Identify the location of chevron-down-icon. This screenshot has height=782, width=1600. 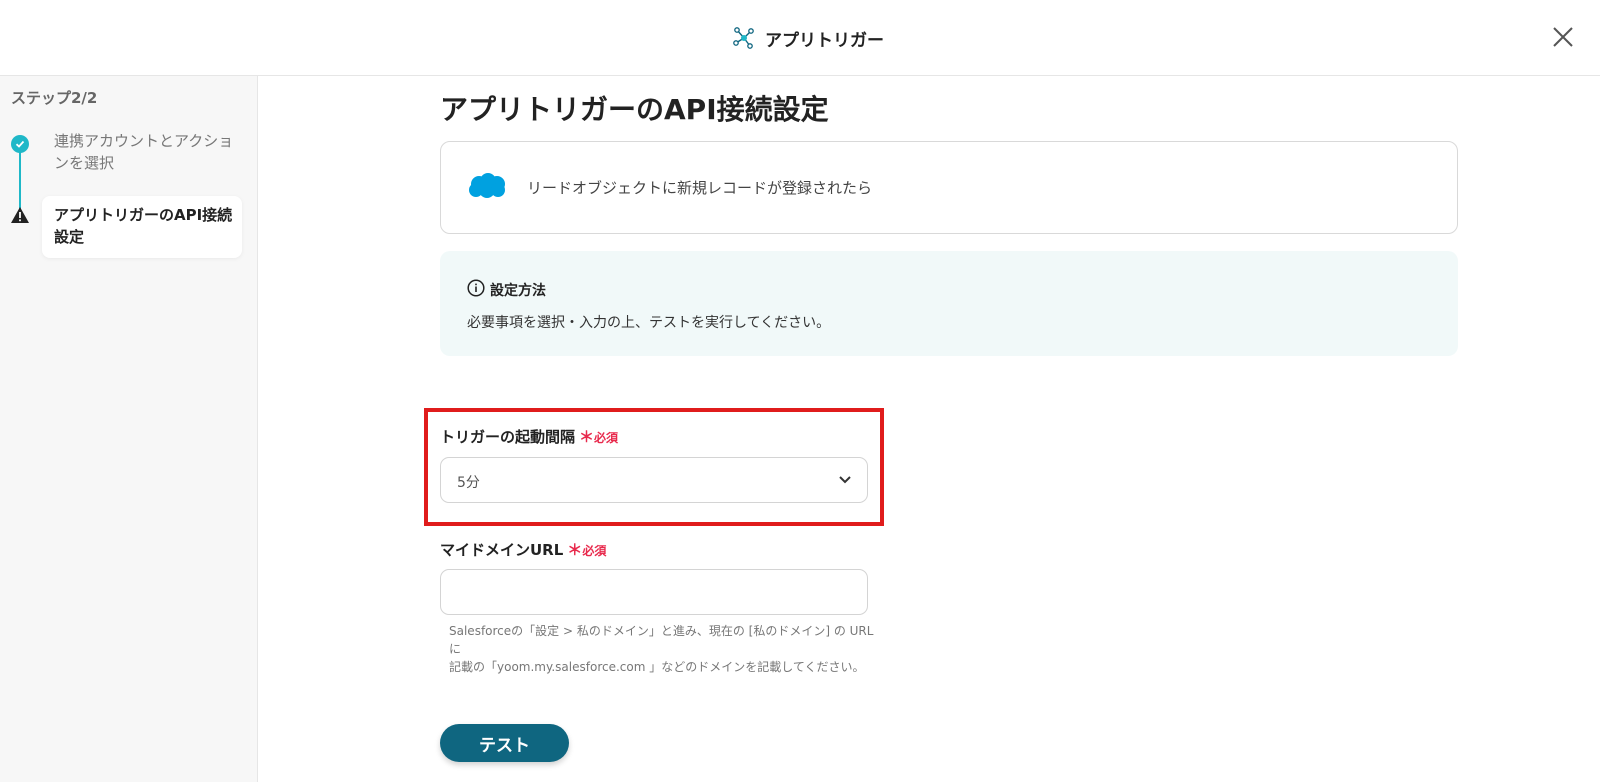
(845, 480).